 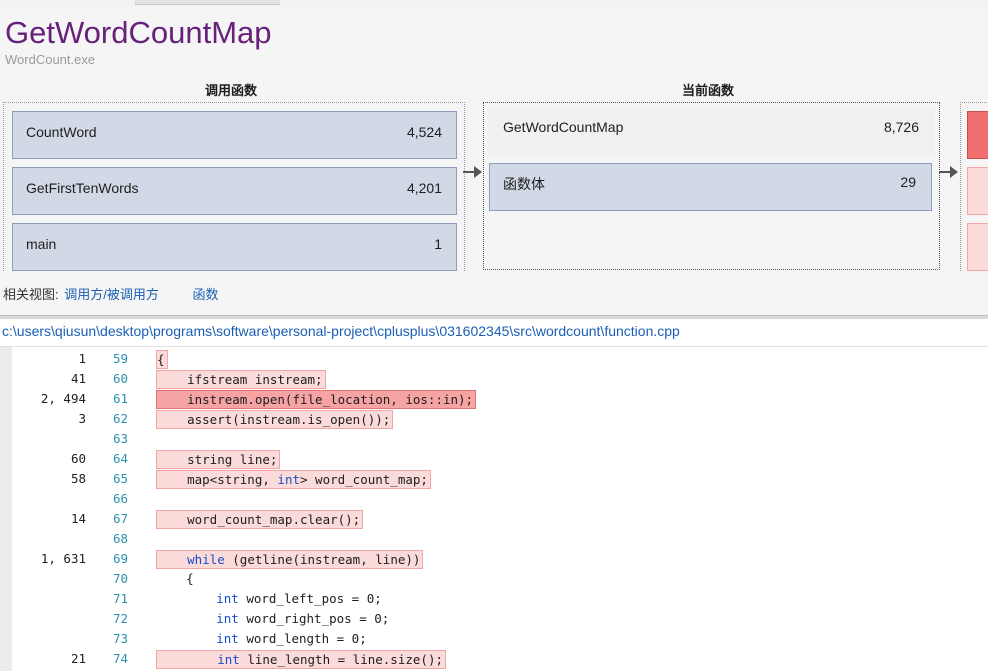 I want to click on caller-name: GetFirstTenWords, so click(x=82, y=188).